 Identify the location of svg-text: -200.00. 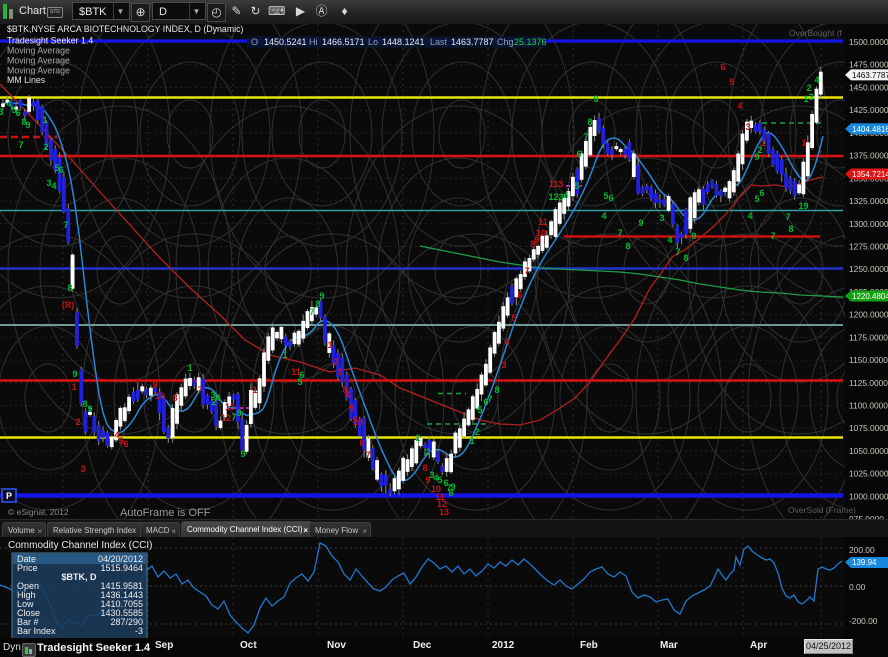
(863, 621).